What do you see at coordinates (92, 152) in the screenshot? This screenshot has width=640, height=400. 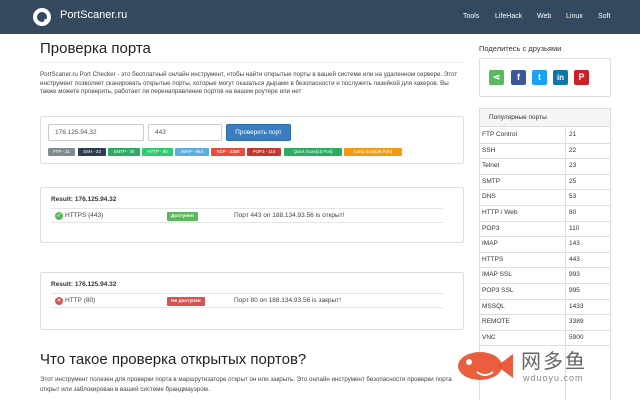 I see `quick-ssh-button: SSH - 22` at bounding box center [92, 152].